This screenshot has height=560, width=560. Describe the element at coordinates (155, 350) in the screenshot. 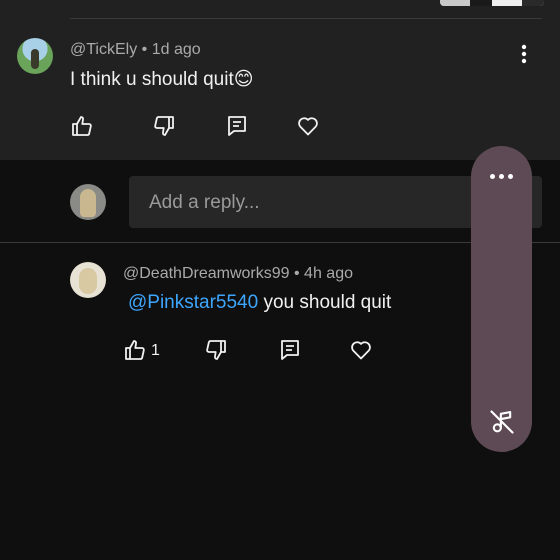

I see `like-count: 1` at that location.